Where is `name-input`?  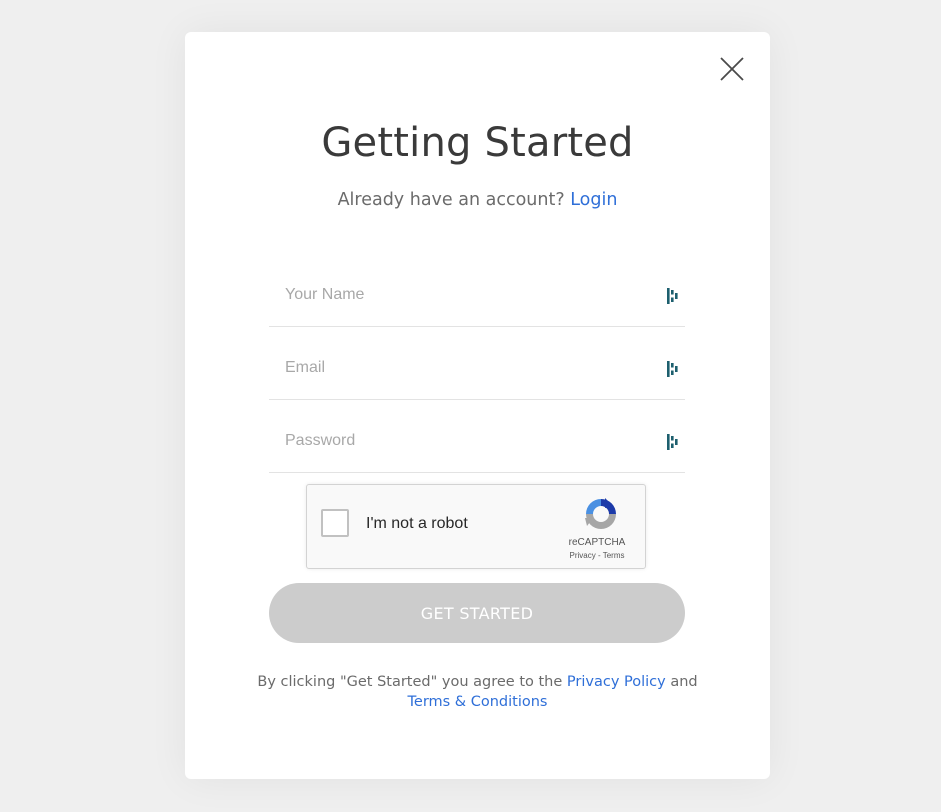 name-input is located at coordinates (454, 295).